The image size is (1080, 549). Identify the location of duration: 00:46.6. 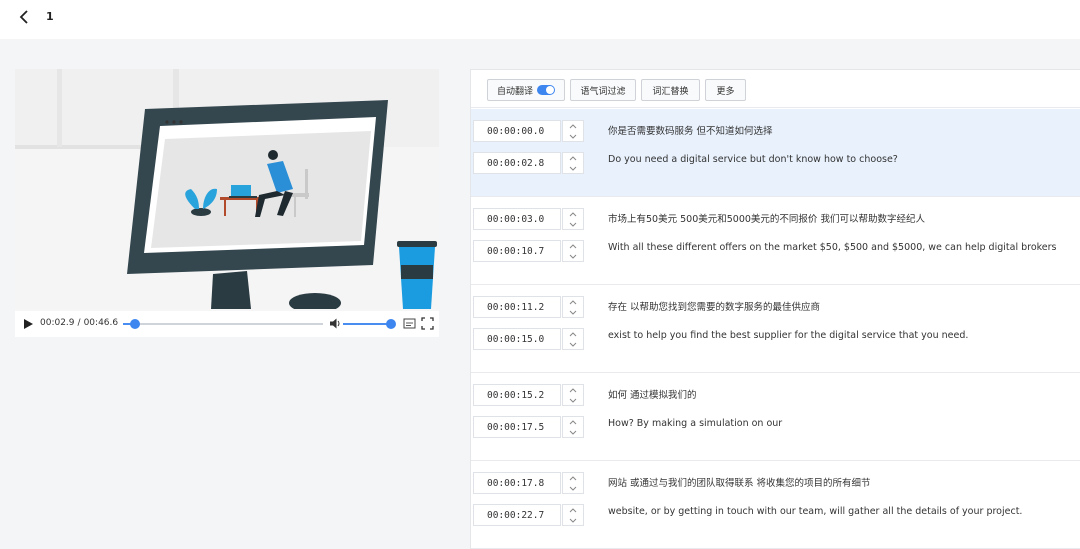
(101, 323).